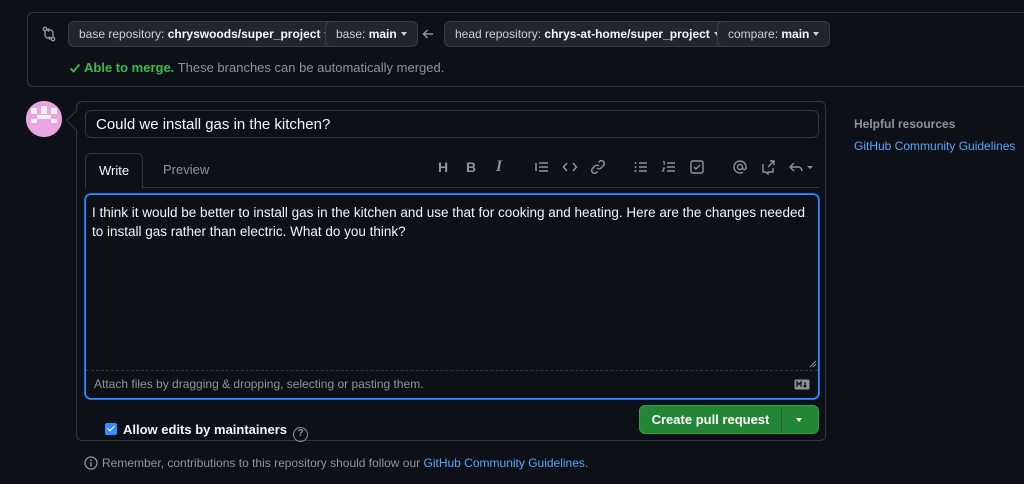 The image size is (1024, 484). What do you see at coordinates (122, 34) in the screenshot?
I see `base-repository-label: base repository:` at bounding box center [122, 34].